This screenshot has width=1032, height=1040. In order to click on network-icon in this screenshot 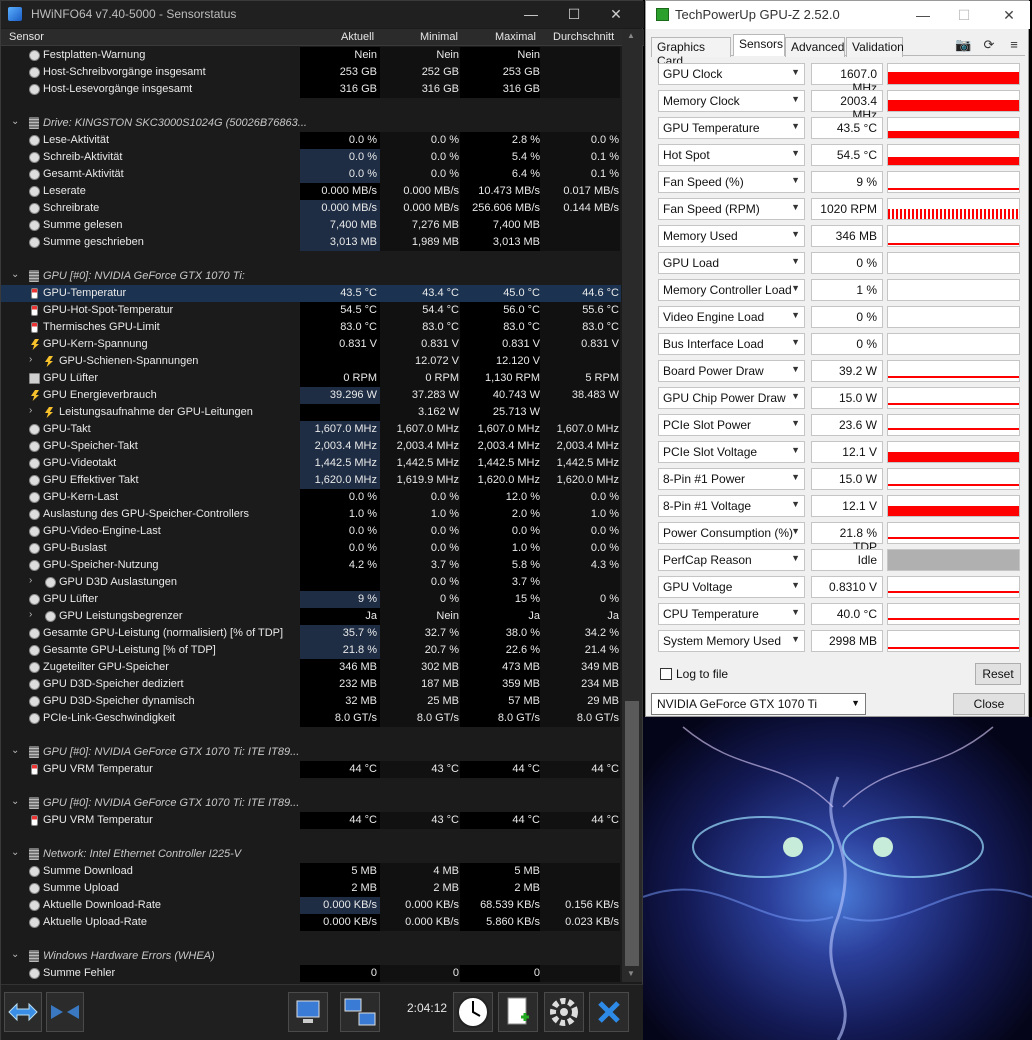, I will do `click(360, 1012)`.